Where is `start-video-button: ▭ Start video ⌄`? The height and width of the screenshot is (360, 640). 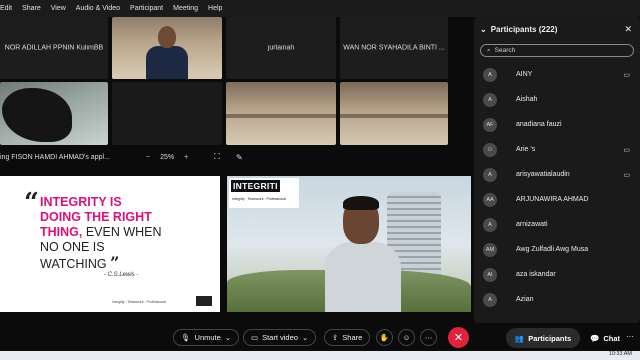 start-video-button: ▭ Start video ⌄ is located at coordinates (280, 337).